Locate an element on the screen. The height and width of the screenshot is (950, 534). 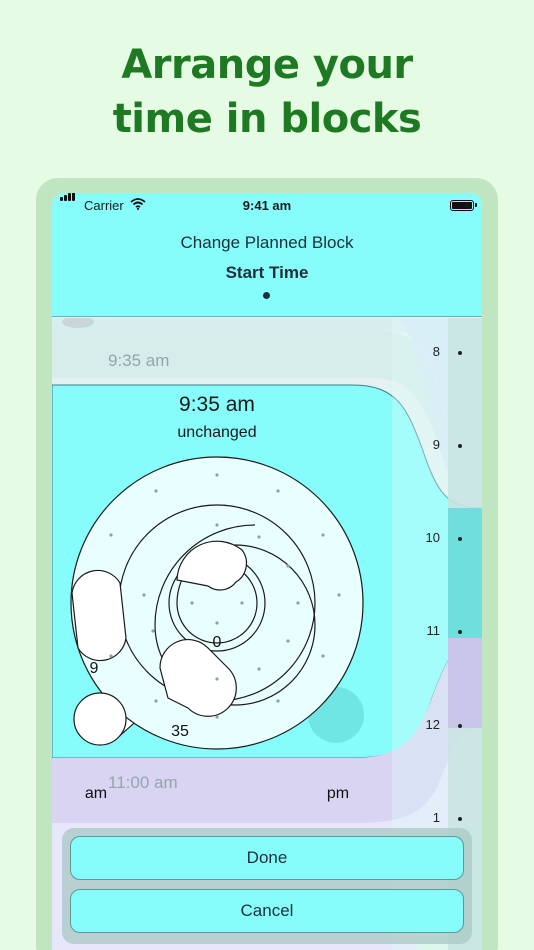
headline: Arrange your time in blocks is located at coordinates (267, 92).